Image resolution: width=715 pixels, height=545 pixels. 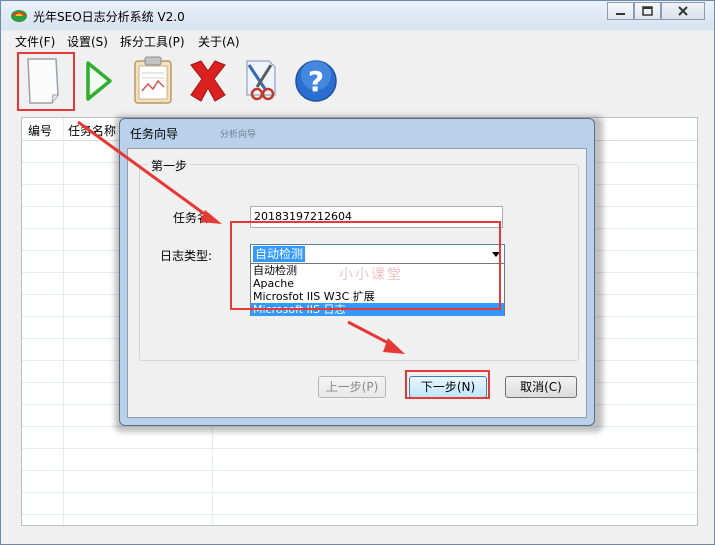 I want to click on window-title: 光年SEO日志分析系统 V2.0, so click(x=109, y=17).